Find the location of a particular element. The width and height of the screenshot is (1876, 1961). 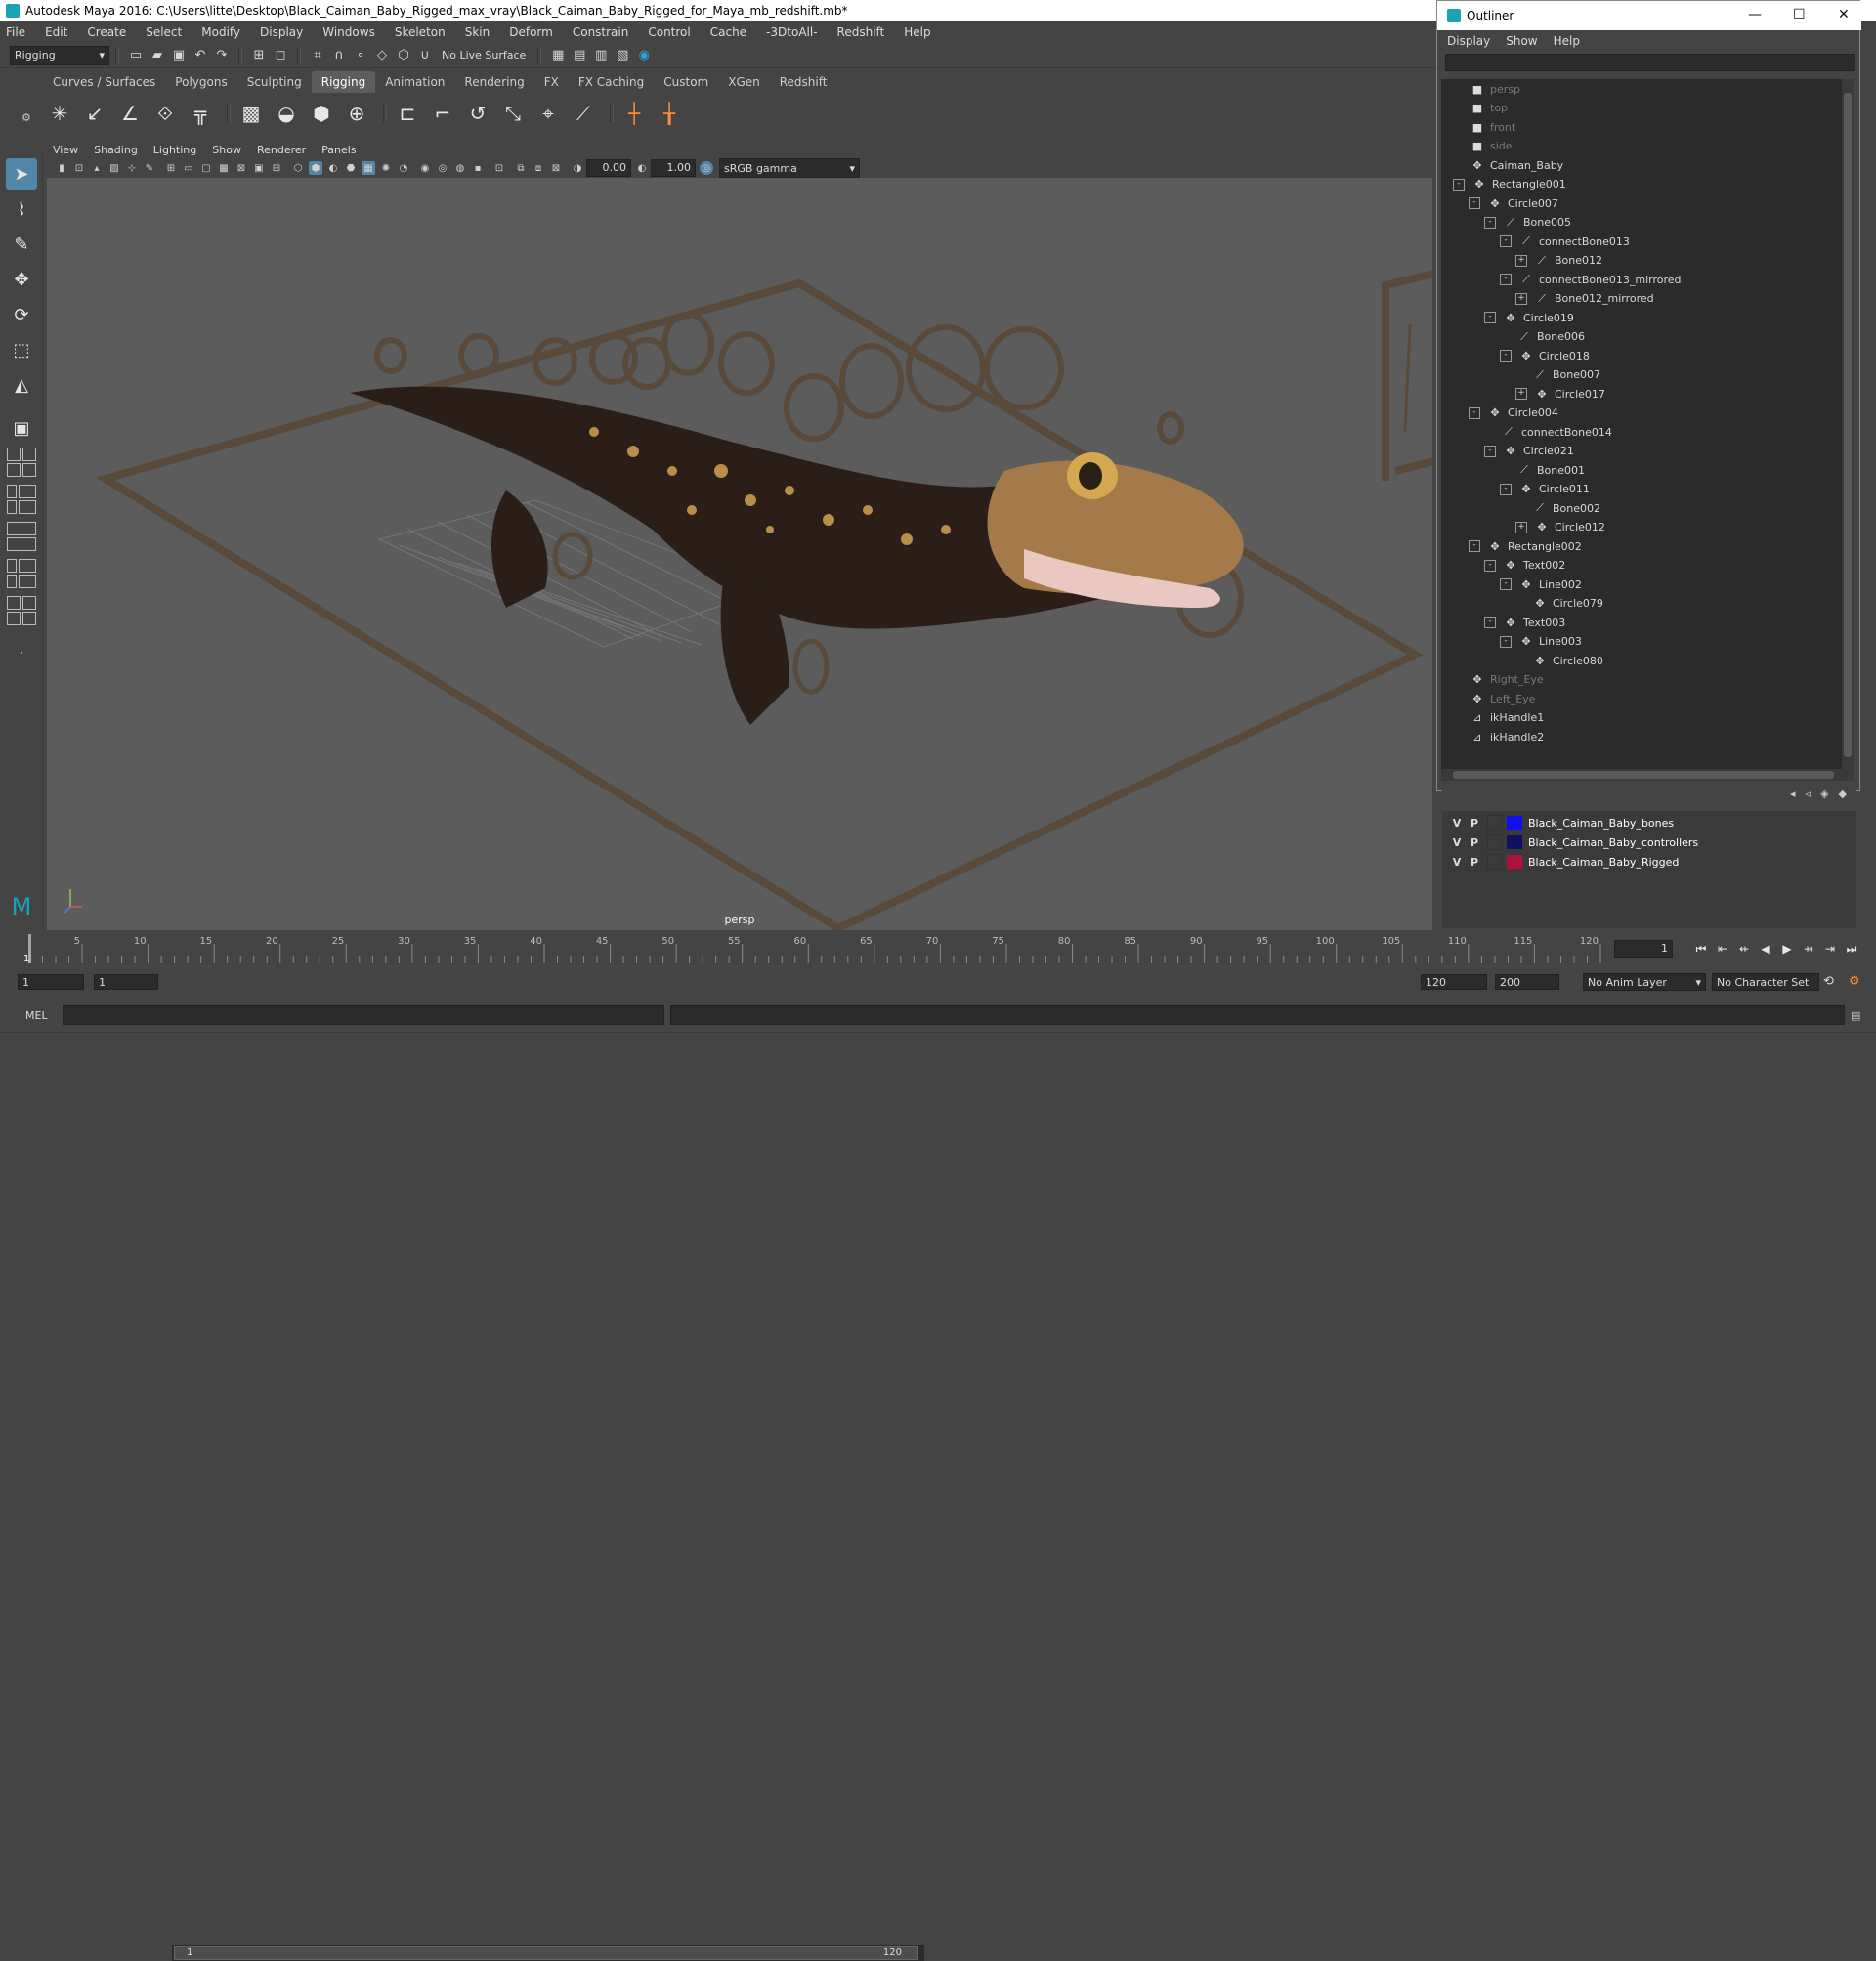

outliner-item: ■ side is located at coordinates (1483, 147).